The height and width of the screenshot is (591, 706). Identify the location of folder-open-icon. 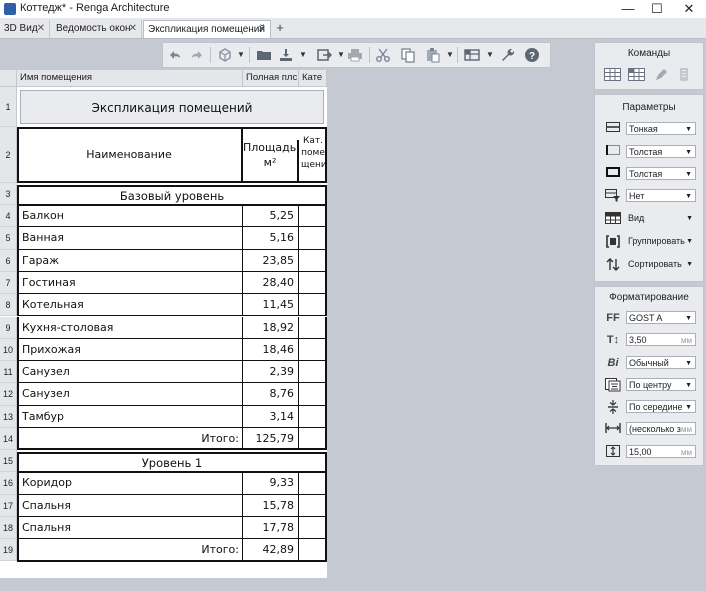
(264, 55).